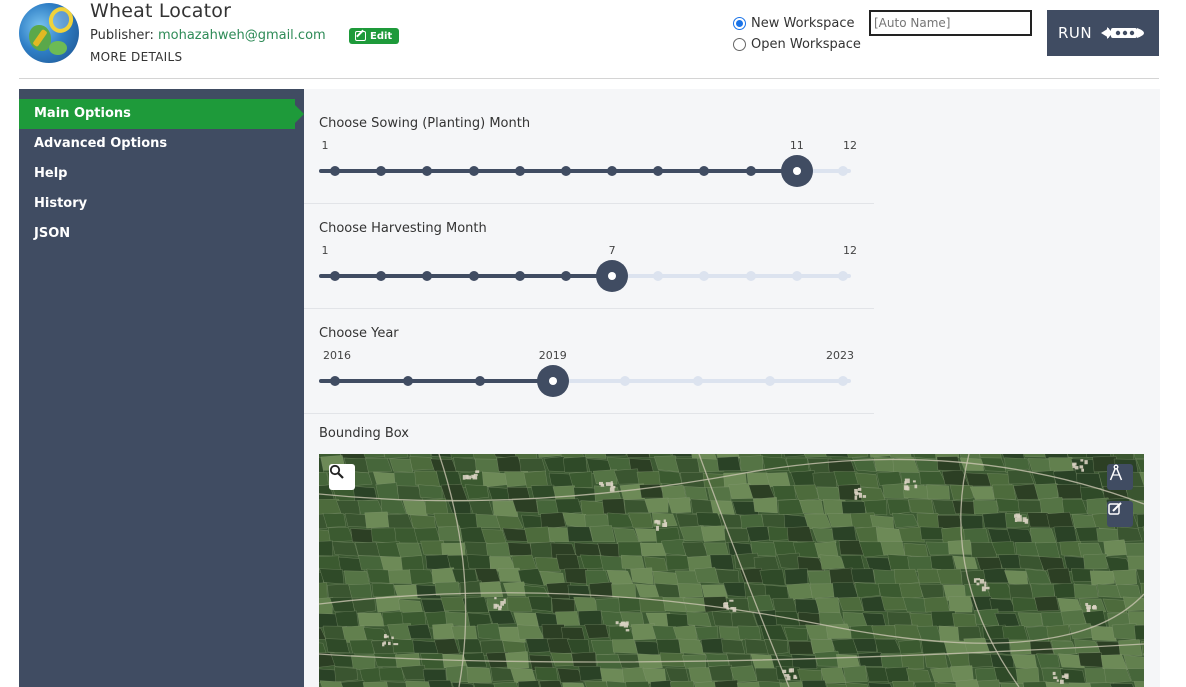 The width and height of the screenshot is (1186, 687). I want to click on year-slider-fill, so click(436, 381).